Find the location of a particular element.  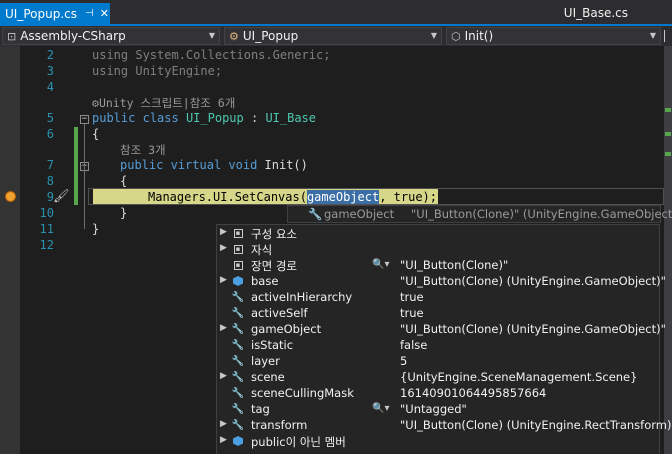

code-line-3: using UnityEngine; is located at coordinates (157, 71).